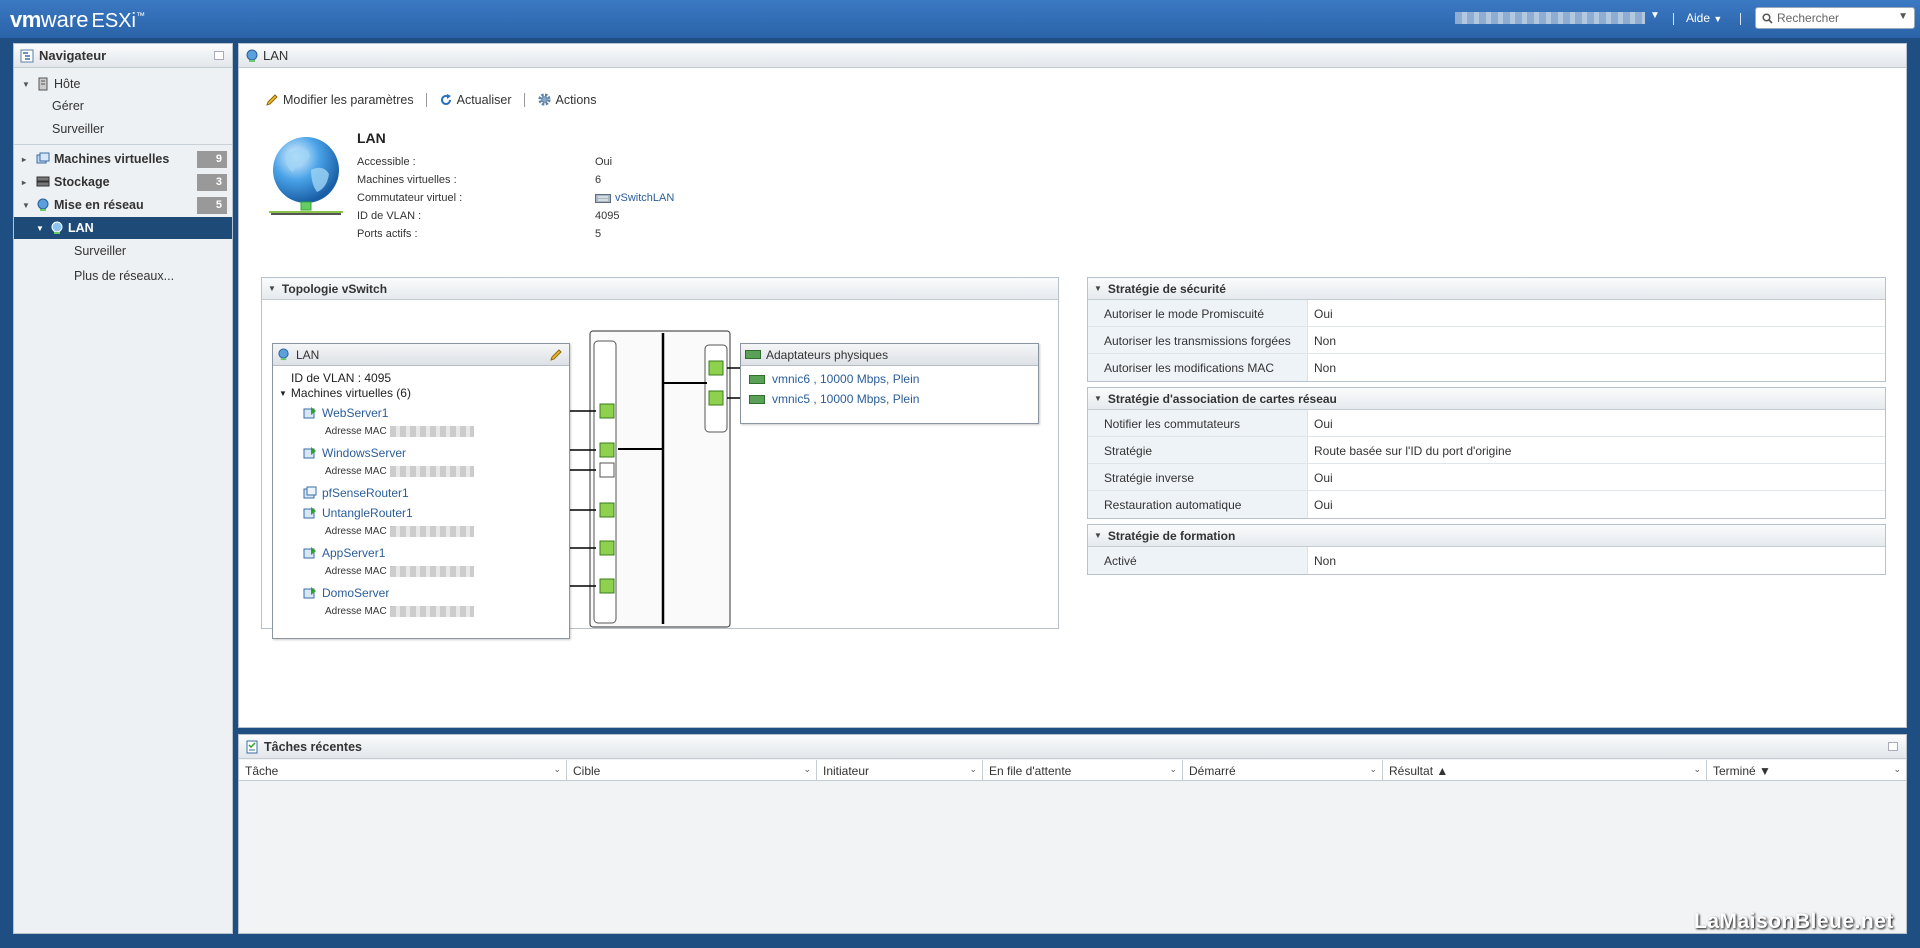 This screenshot has width=1920, height=948. What do you see at coordinates (1486, 536) in the screenshot?
I see `shaping-policy-header: ▼ Stratégie de formation` at bounding box center [1486, 536].